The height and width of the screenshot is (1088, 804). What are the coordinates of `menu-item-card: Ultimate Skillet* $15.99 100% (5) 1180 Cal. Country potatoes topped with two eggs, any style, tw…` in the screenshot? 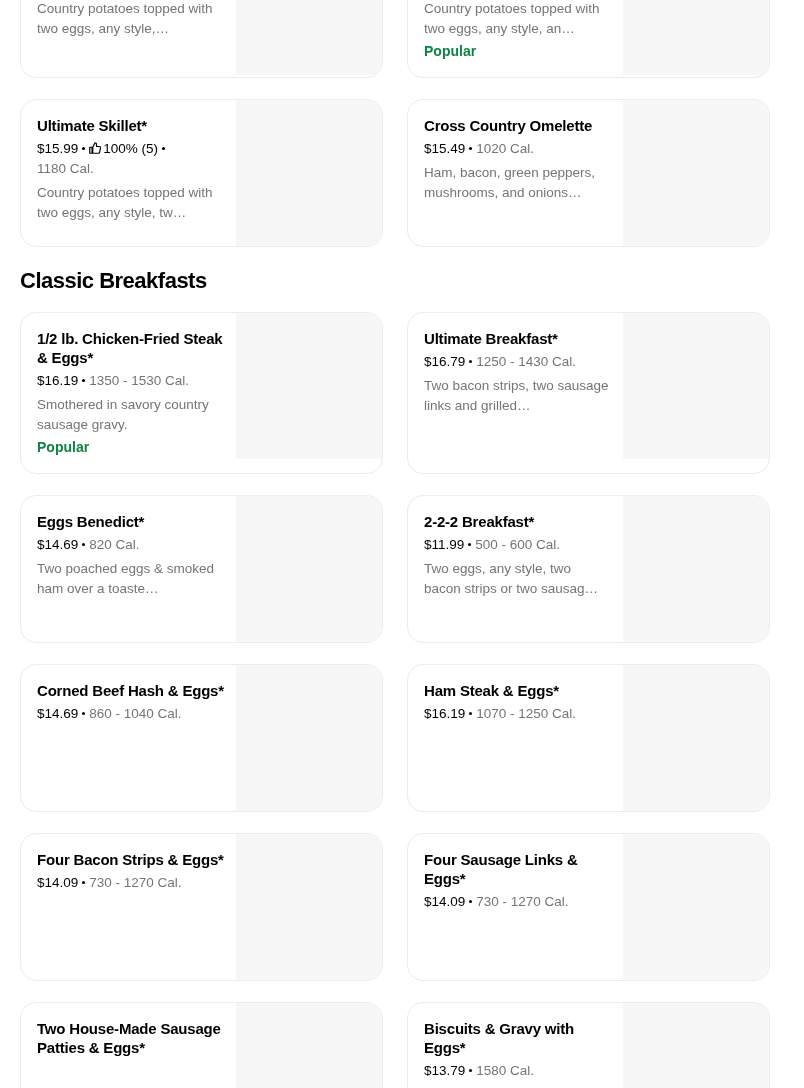 It's located at (201, 173).